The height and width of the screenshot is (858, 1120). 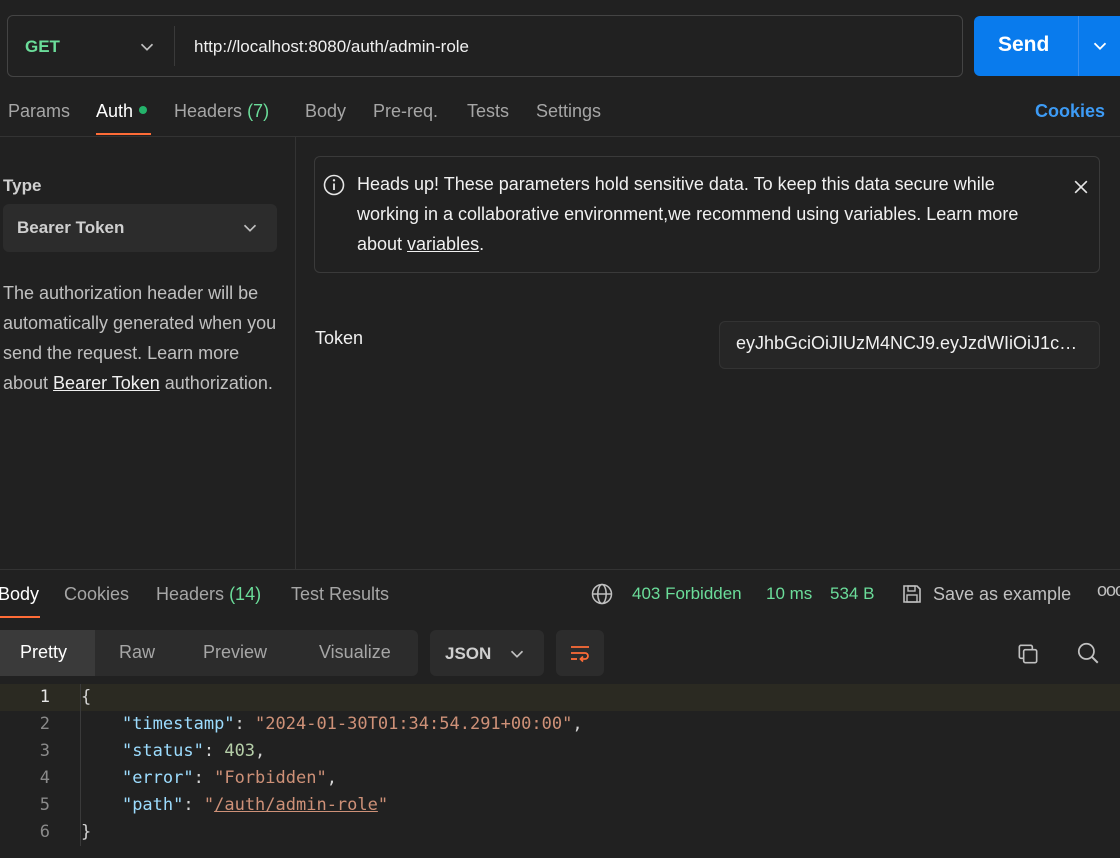 I want to click on json-open-brace: {, so click(x=86, y=697).